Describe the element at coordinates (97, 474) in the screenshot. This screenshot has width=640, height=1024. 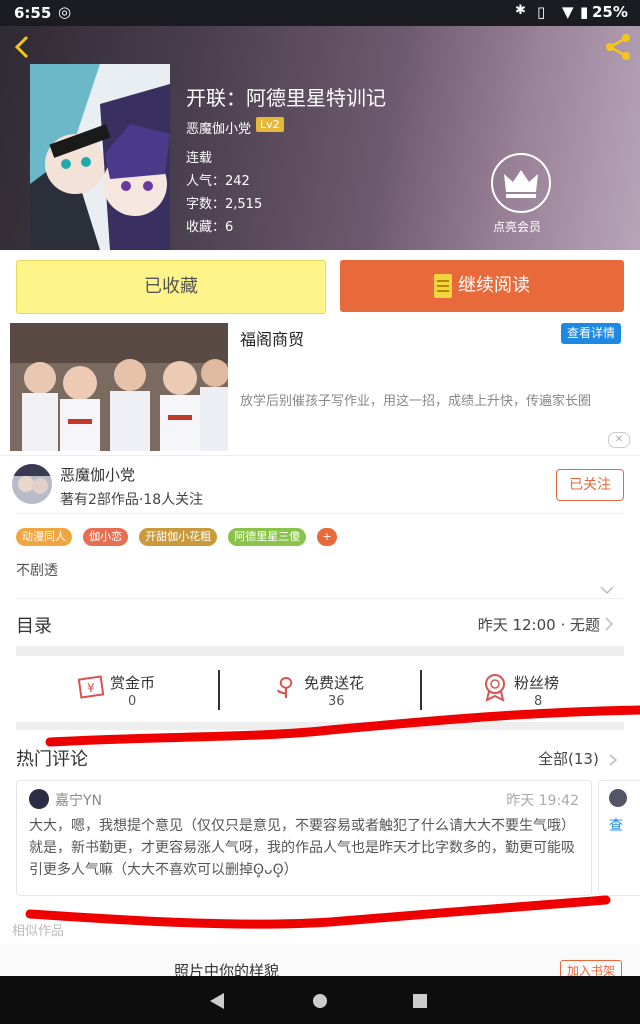
I see `author-name: 恶魔伽小党` at that location.